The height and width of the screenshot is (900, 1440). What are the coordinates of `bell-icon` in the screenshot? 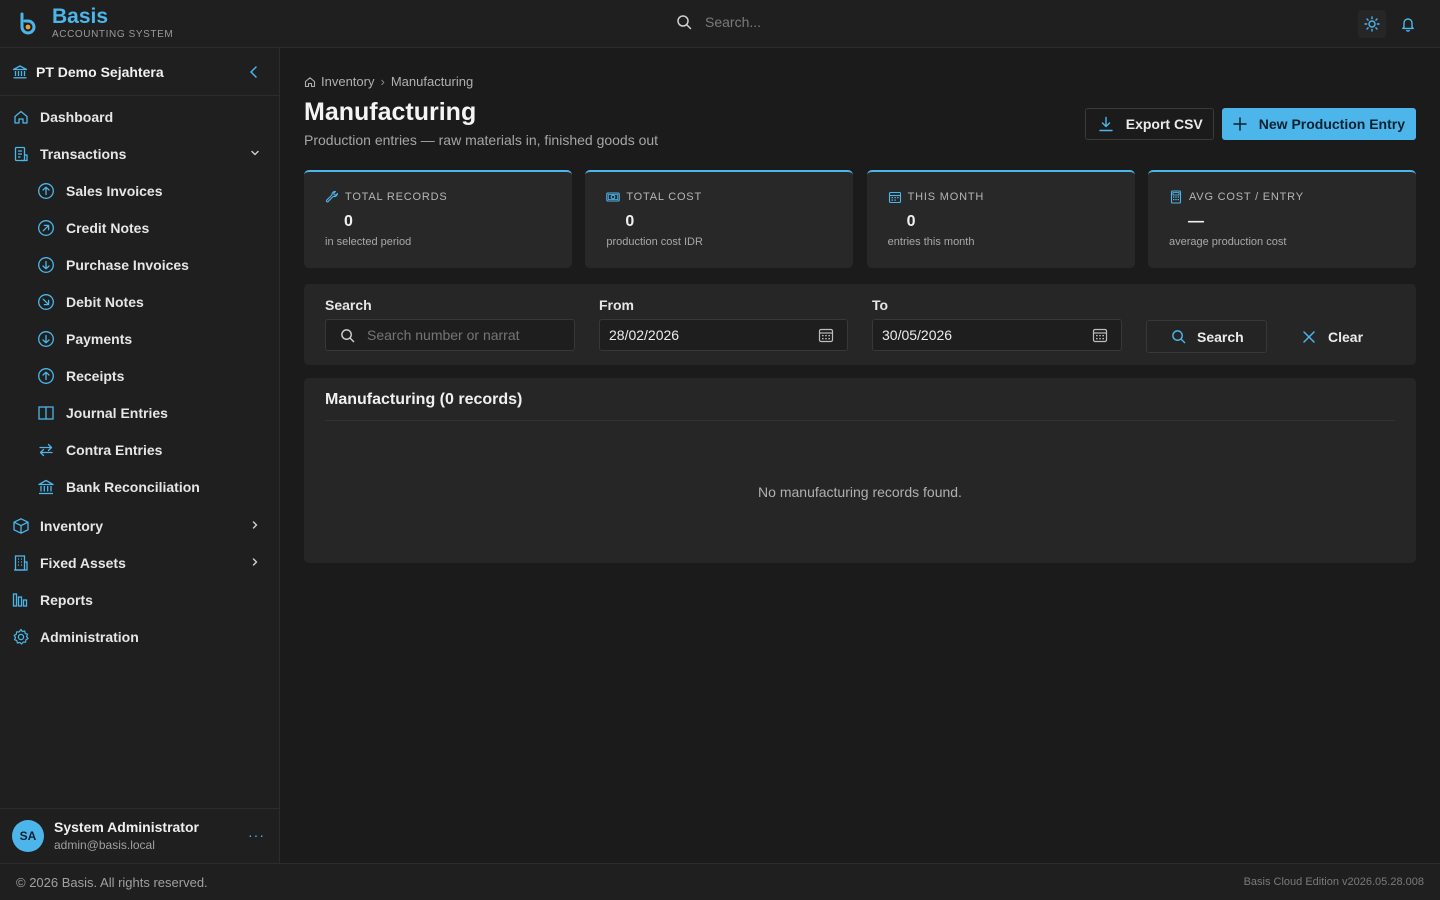 It's located at (1408, 24).